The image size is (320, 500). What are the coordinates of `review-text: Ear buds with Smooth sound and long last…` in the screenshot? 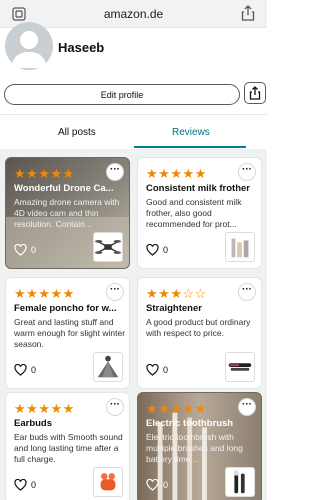 It's located at (68, 448).